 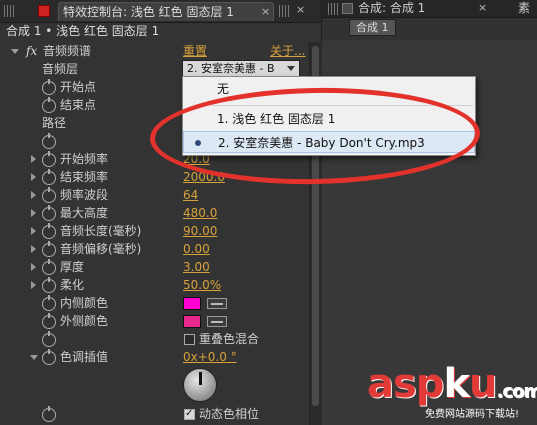 I want to click on prop-row-blend: 重叠色混合, so click(x=154, y=339).